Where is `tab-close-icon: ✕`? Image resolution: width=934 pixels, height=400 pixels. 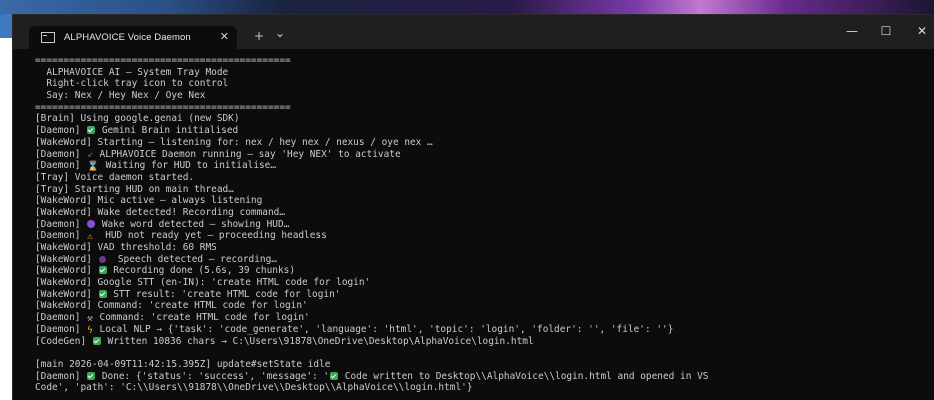
tab-close-icon: ✕ is located at coordinates (224, 37).